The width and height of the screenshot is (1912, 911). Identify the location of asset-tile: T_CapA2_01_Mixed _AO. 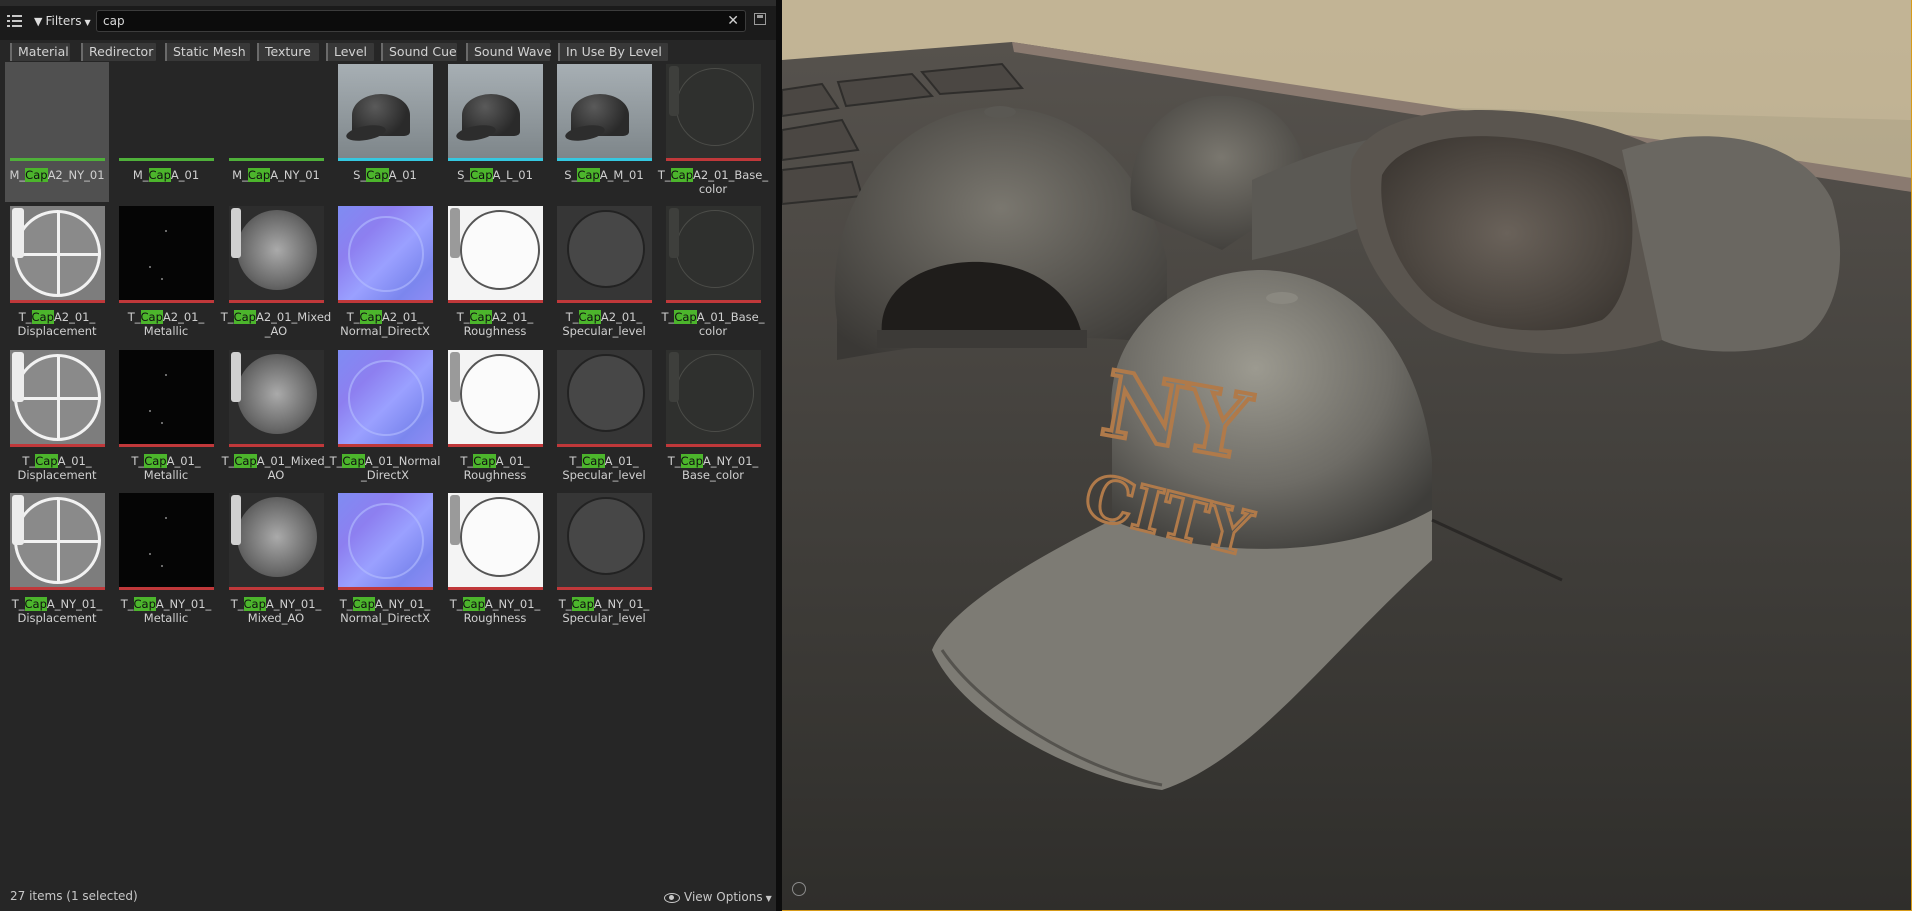
(276, 274).